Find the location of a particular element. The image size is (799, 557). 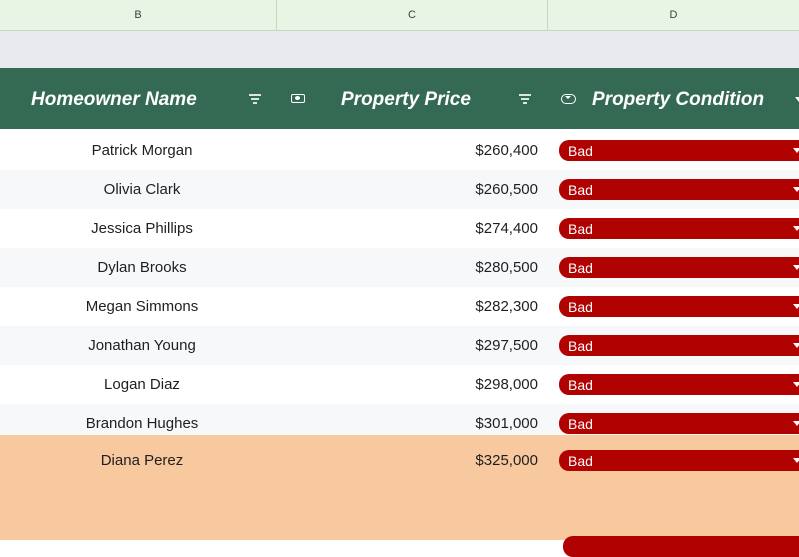

table-row: Jessica Phillips $274,400 Bad is located at coordinates (399, 228).